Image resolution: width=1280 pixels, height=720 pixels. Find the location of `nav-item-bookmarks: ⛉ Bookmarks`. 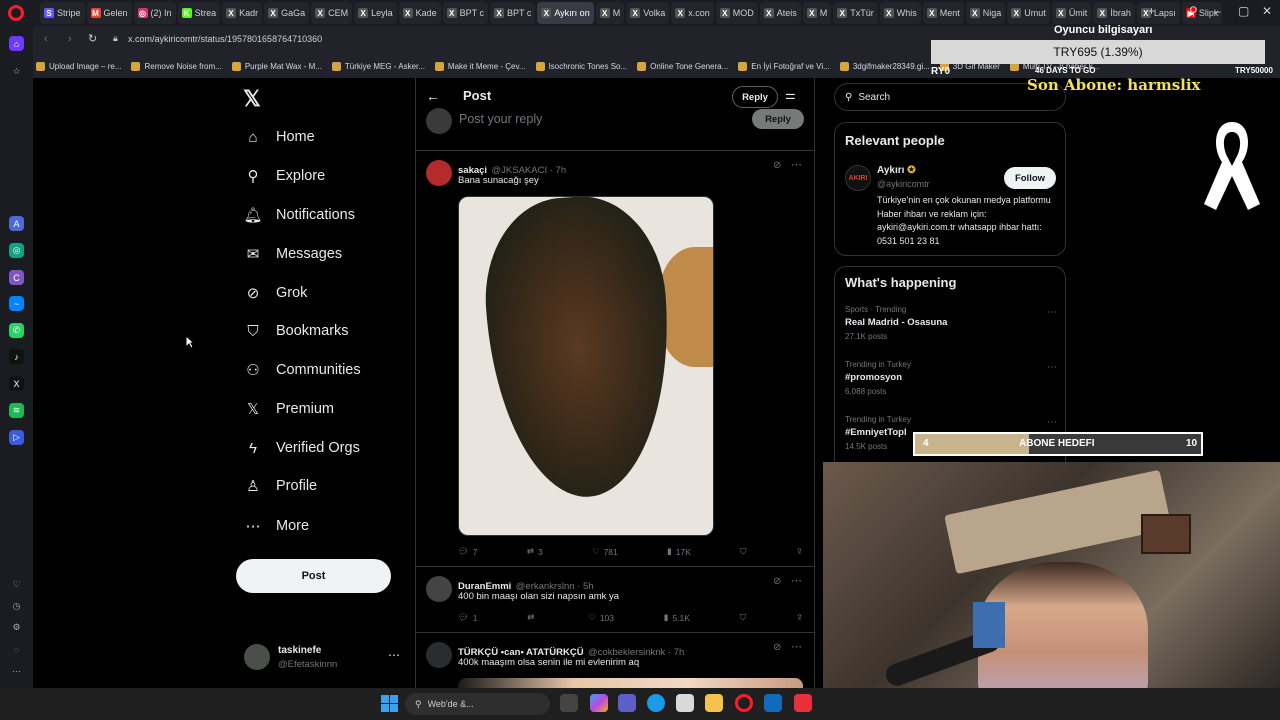

nav-item-bookmarks: ⛉ Bookmarks is located at coordinates (296, 331).